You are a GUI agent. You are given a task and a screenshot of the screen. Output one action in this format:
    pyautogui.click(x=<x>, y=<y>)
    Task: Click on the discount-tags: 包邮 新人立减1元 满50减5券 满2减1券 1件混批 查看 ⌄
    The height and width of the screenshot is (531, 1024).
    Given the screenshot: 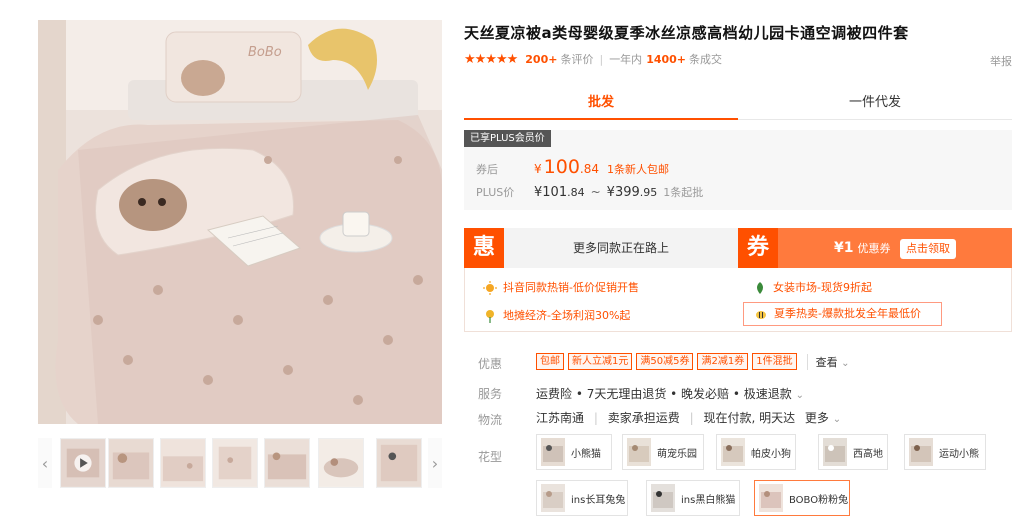 What is the action you would take?
    pyautogui.click(x=692, y=361)
    